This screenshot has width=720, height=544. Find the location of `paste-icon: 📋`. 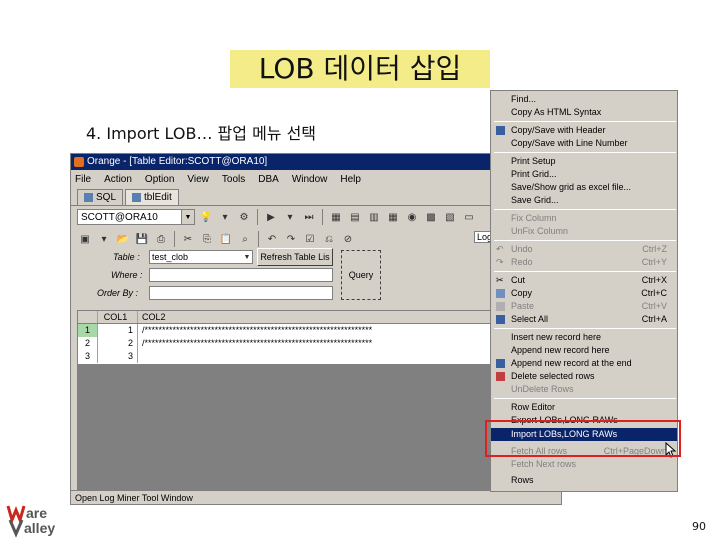

paste-icon: 📋 is located at coordinates (226, 239).